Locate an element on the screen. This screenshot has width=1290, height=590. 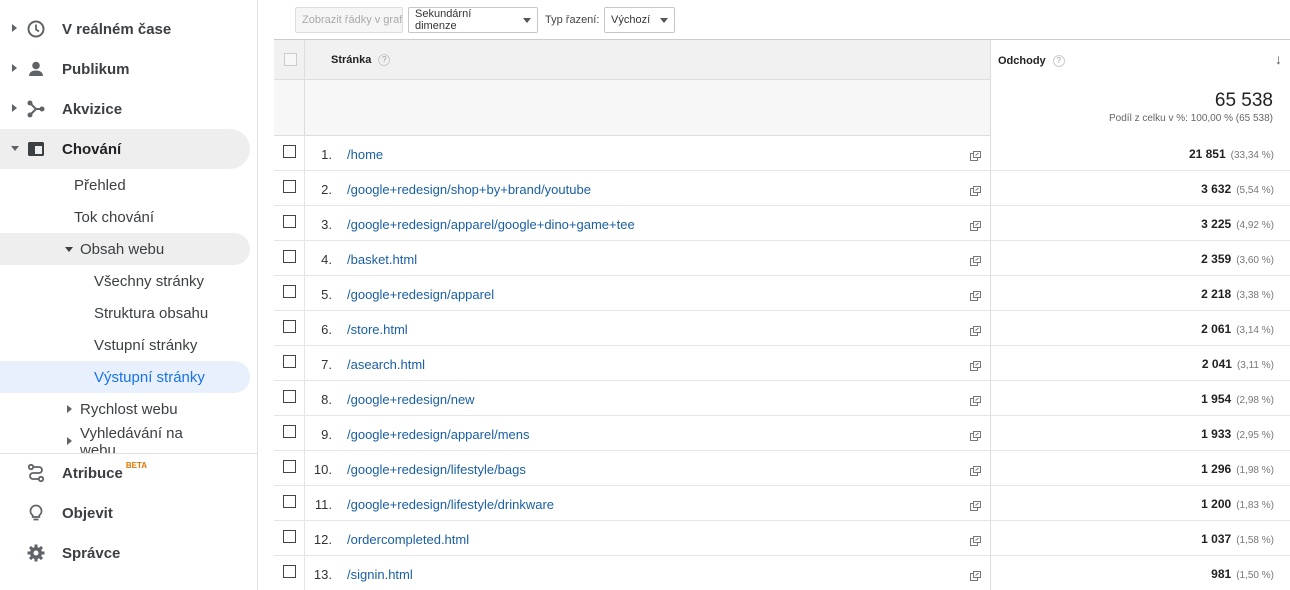
nav-exit-pages: Výstupní stránky is located at coordinates (125, 377).